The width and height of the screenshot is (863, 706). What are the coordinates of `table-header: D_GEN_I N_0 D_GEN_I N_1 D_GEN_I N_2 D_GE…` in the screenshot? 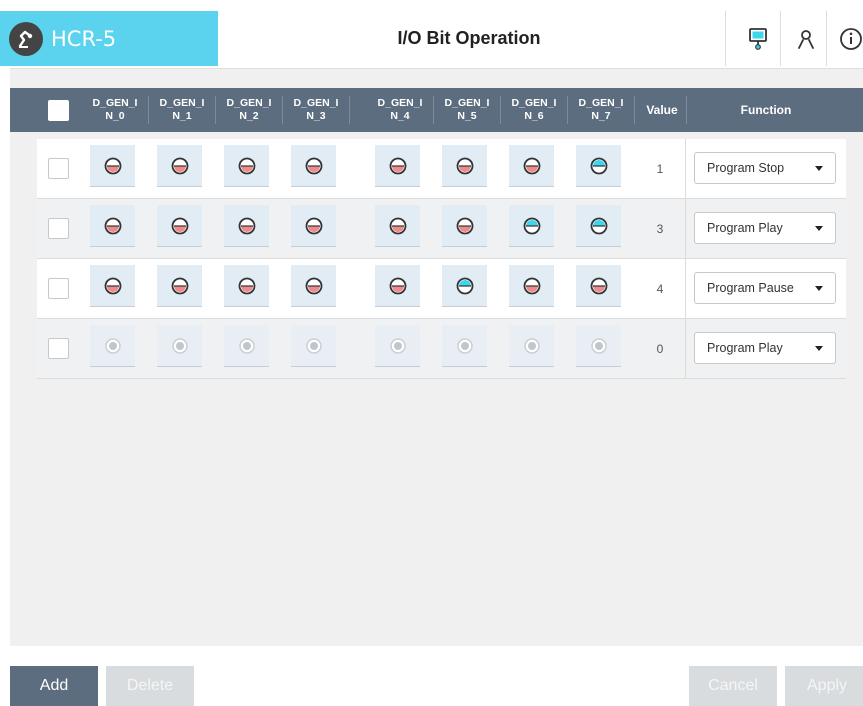 It's located at (436, 110).